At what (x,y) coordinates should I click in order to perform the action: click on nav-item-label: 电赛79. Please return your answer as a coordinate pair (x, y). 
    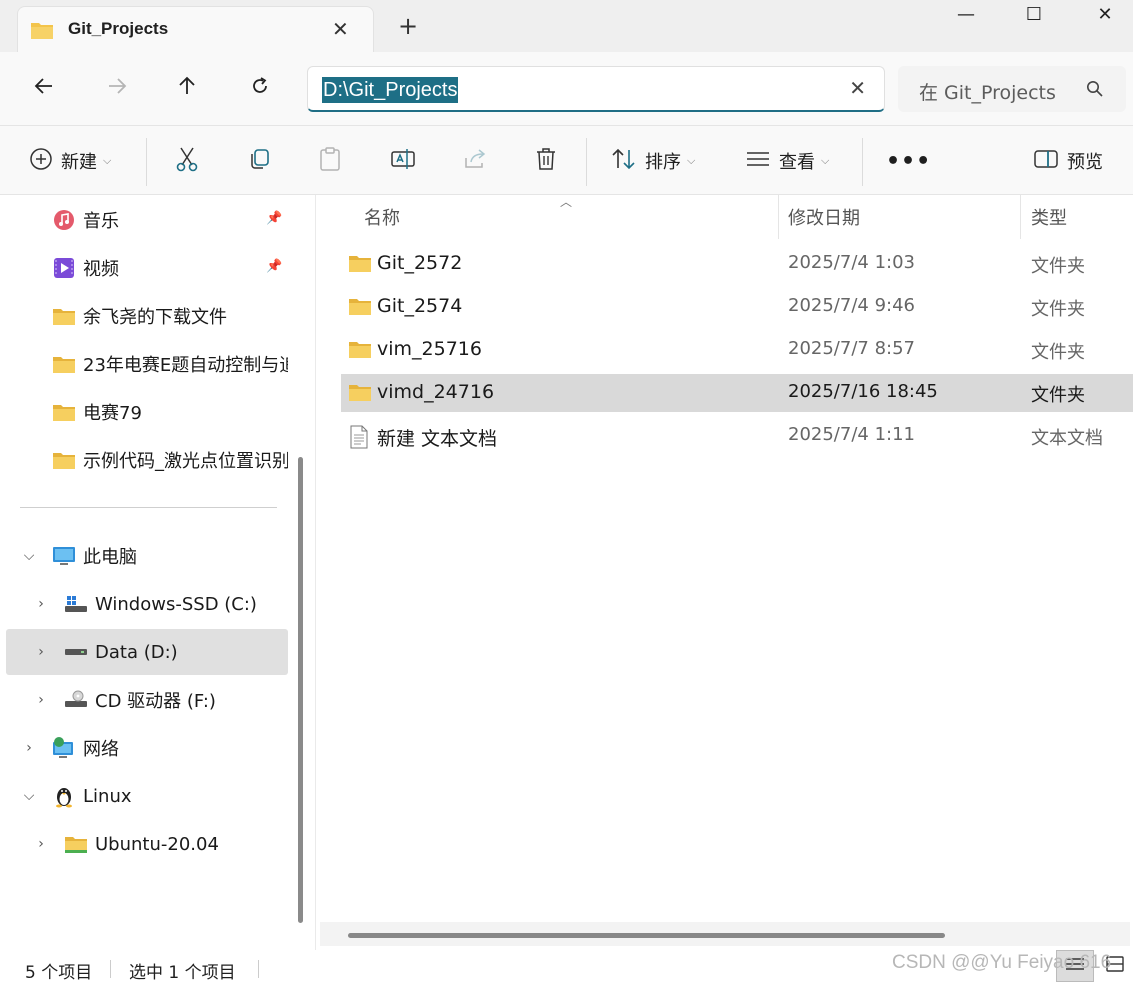
    Looking at the image, I should click on (112, 413).